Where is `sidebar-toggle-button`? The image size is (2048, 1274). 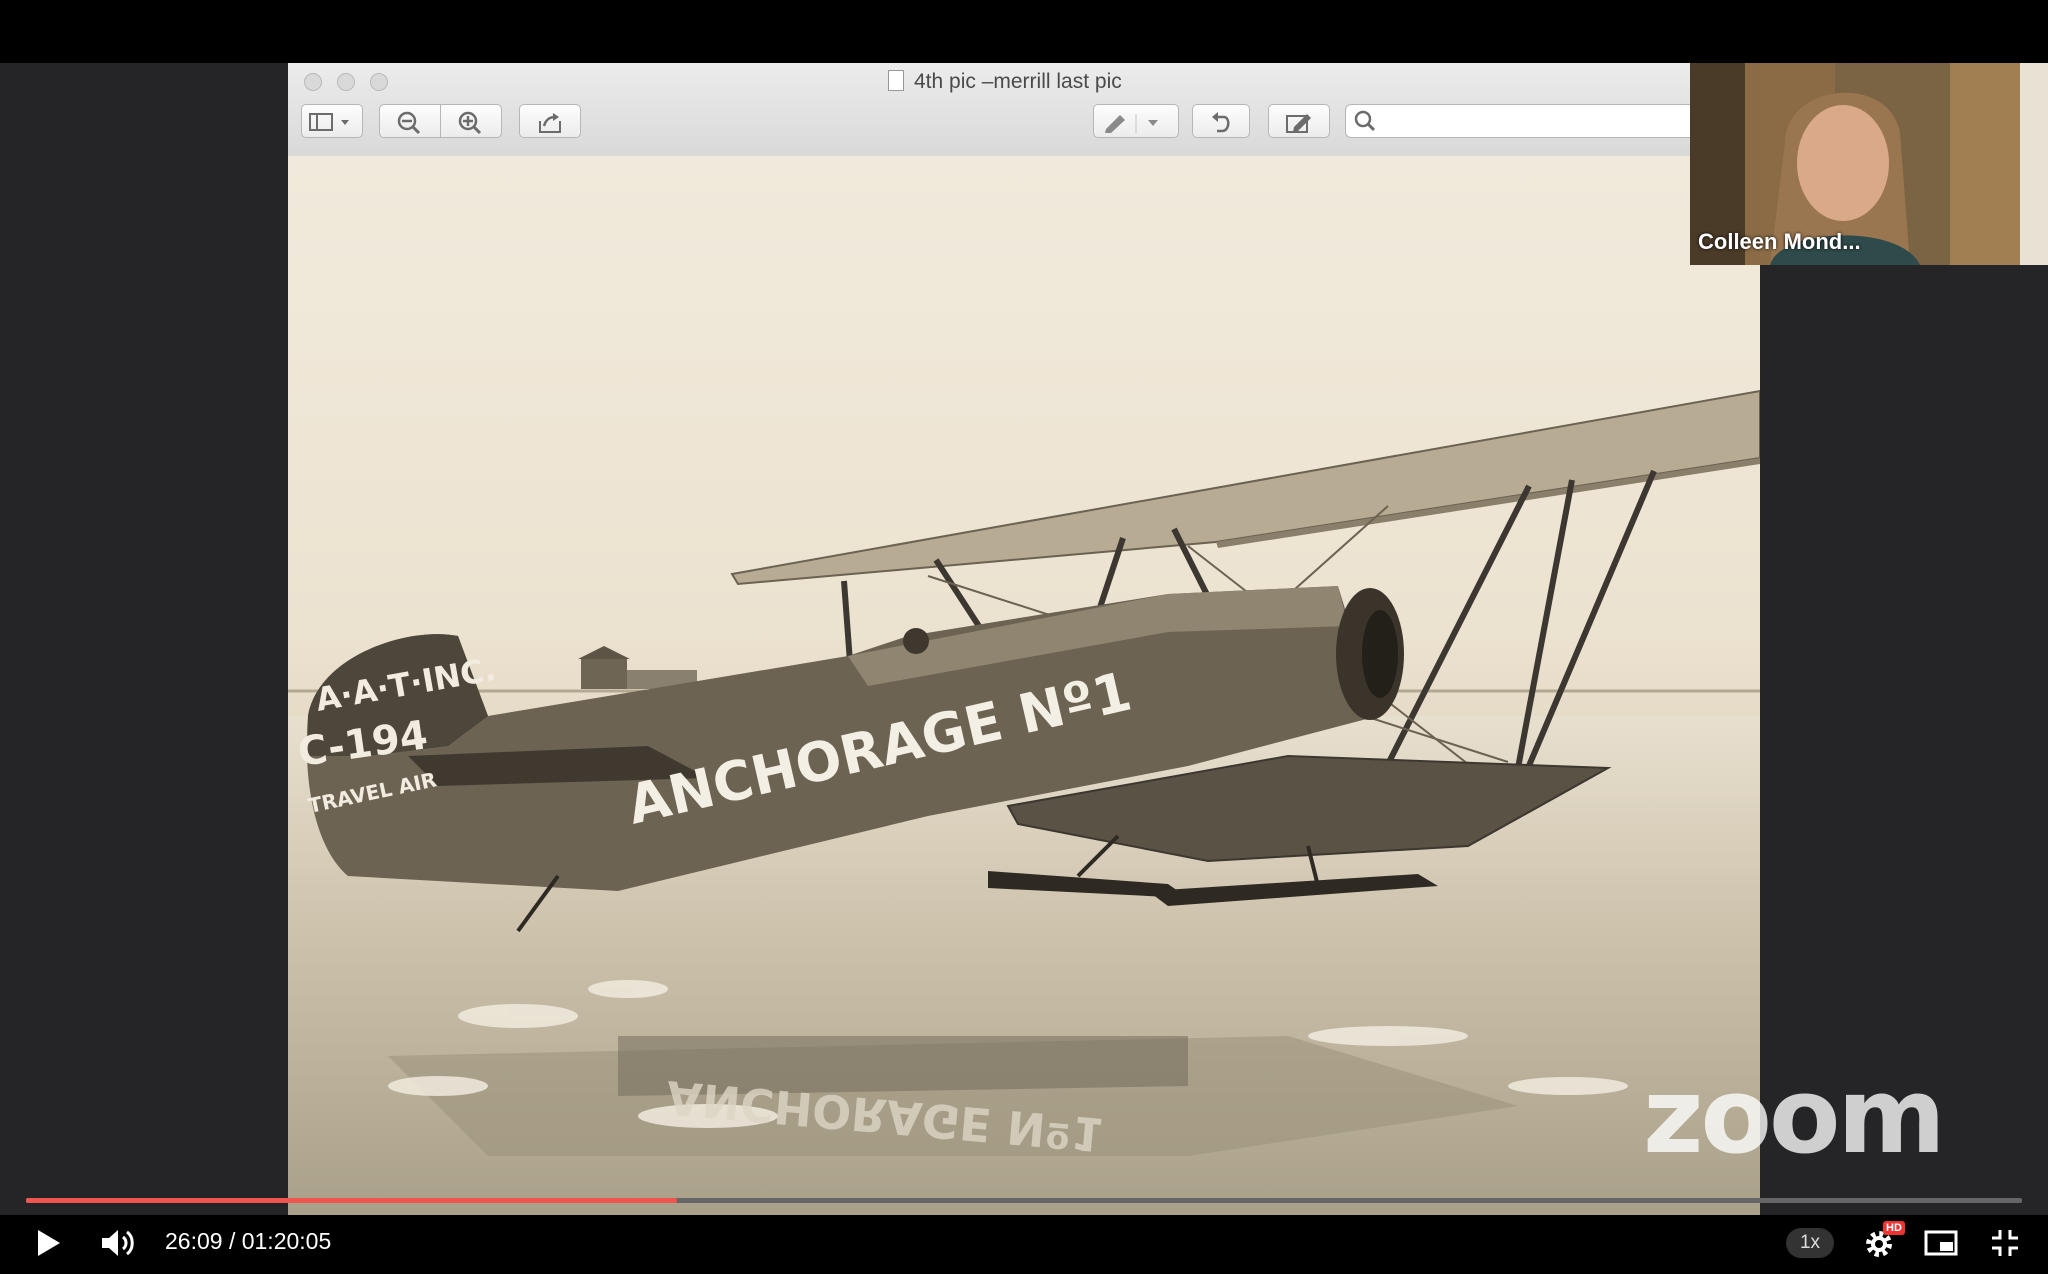 sidebar-toggle-button is located at coordinates (332, 121).